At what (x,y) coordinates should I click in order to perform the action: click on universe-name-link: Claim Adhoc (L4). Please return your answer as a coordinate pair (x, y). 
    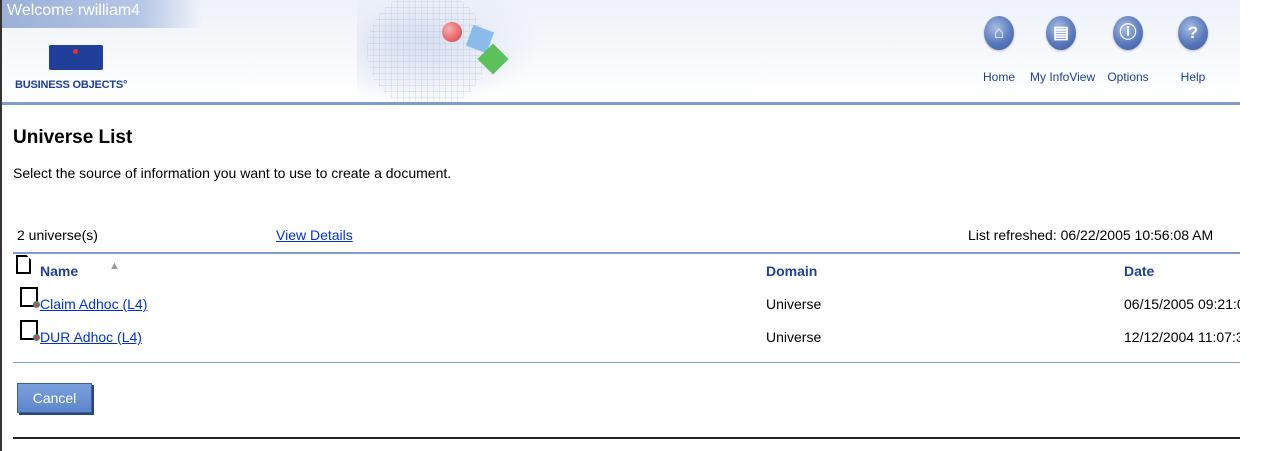
    Looking at the image, I should click on (93, 304).